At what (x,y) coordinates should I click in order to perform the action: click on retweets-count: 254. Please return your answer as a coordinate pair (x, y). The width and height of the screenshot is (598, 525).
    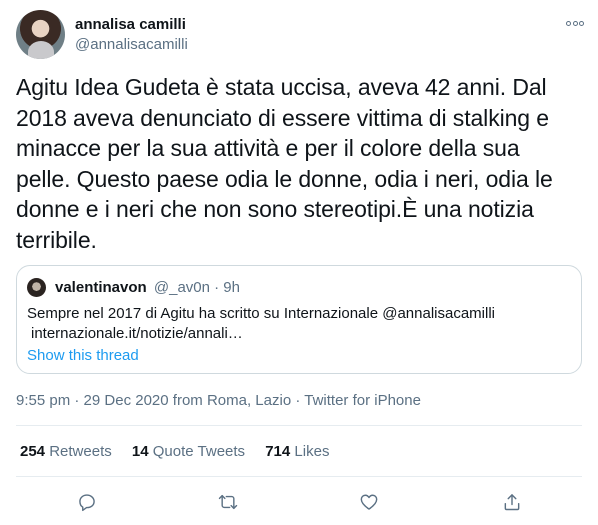
    Looking at the image, I should click on (33, 451).